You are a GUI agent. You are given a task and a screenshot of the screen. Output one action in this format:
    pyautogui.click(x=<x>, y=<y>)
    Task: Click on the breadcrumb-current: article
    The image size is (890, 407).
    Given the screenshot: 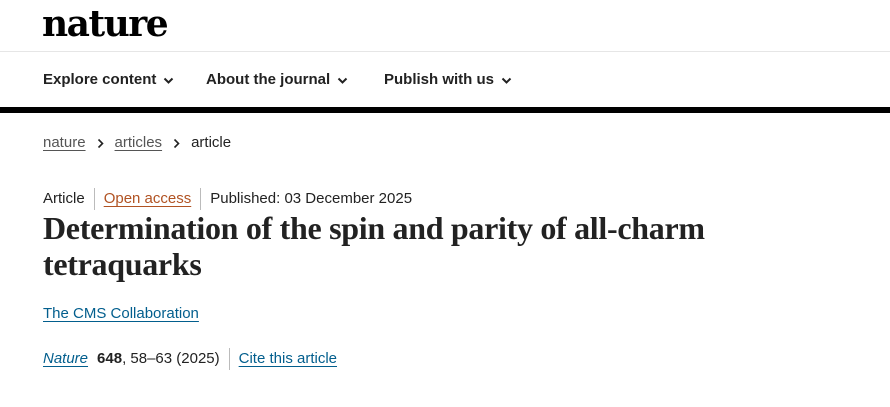 What is the action you would take?
    pyautogui.click(x=211, y=142)
    